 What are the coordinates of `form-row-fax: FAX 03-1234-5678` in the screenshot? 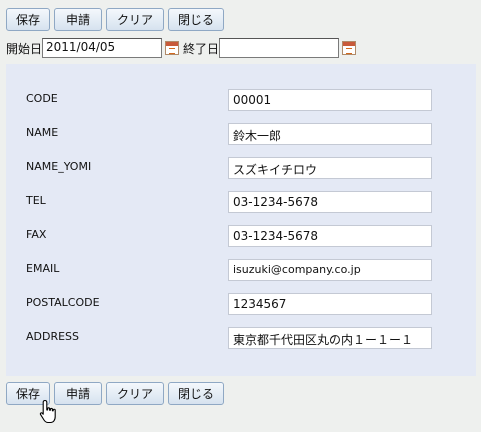 It's located at (241, 236).